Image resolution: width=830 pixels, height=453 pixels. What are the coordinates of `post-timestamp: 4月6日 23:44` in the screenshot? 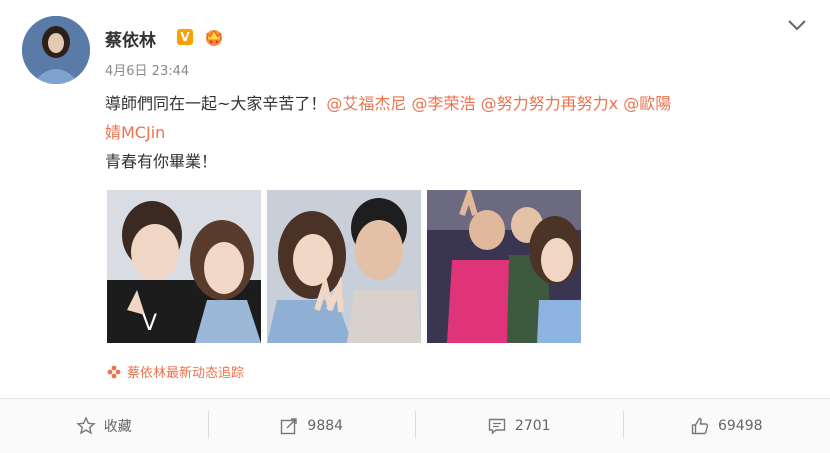 It's located at (147, 69).